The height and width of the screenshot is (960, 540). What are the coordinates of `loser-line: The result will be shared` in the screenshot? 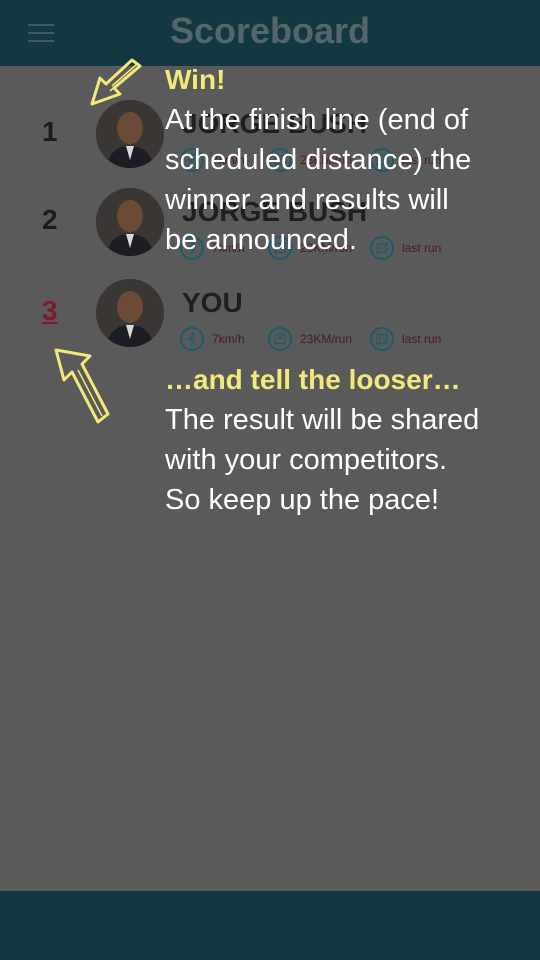 It's located at (322, 420).